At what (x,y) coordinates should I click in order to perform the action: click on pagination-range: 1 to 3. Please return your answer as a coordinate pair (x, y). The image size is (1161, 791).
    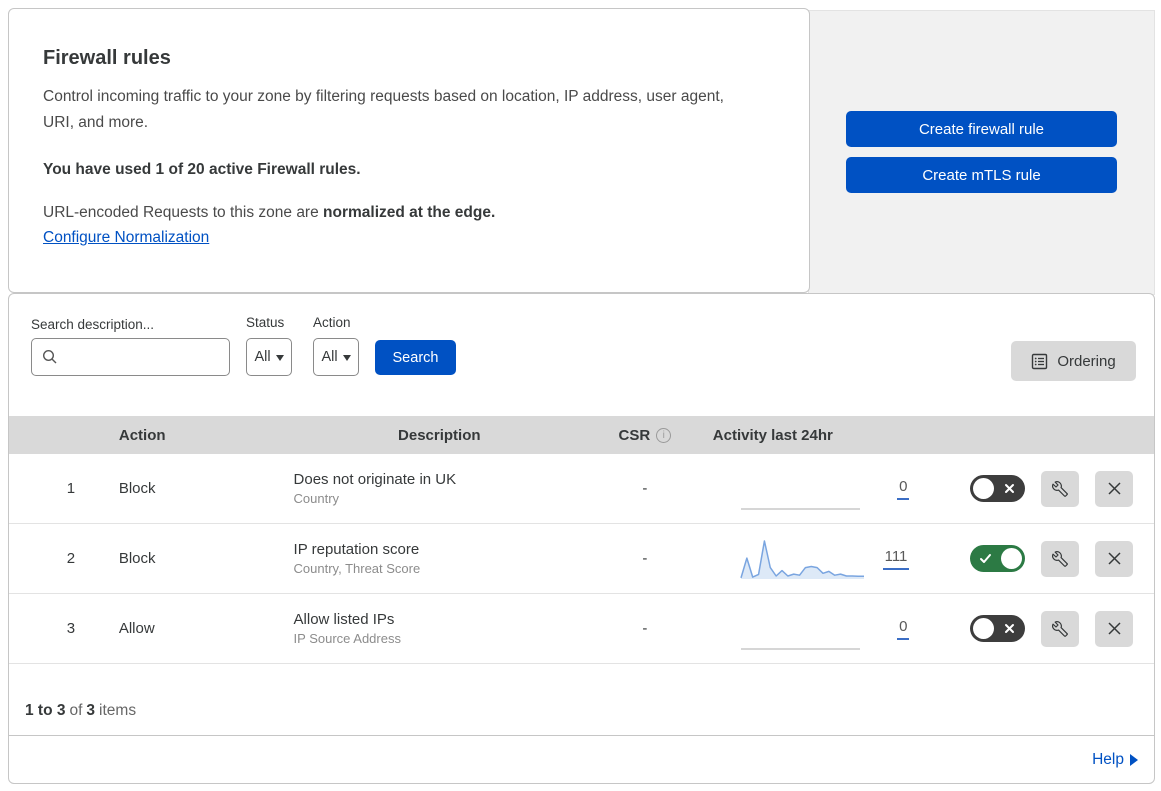
    Looking at the image, I should click on (45, 710).